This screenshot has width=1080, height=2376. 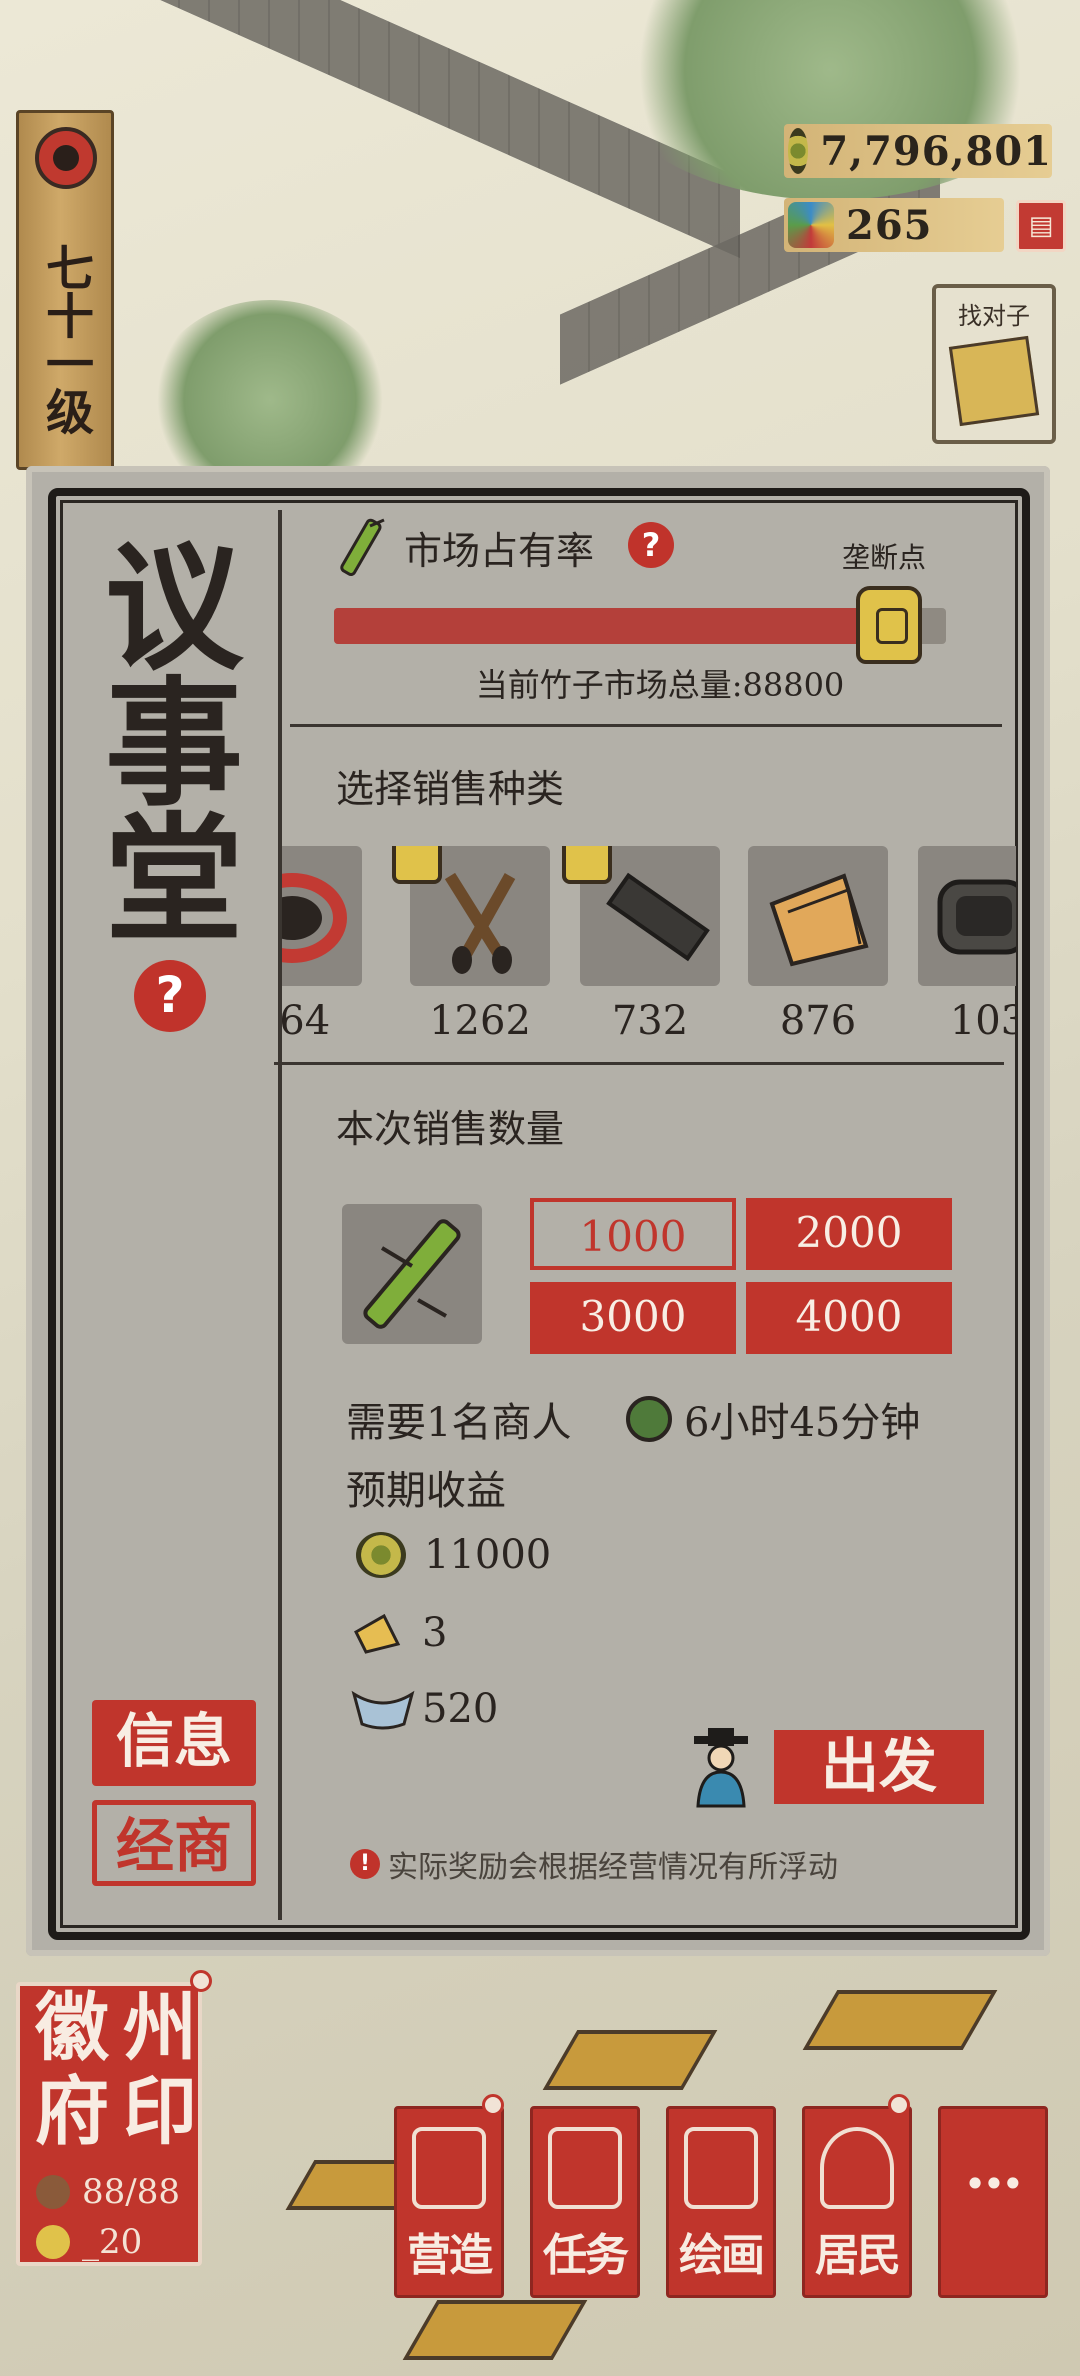 I want to click on nav-tasks-label: 任务, so click(x=586, y=2255).